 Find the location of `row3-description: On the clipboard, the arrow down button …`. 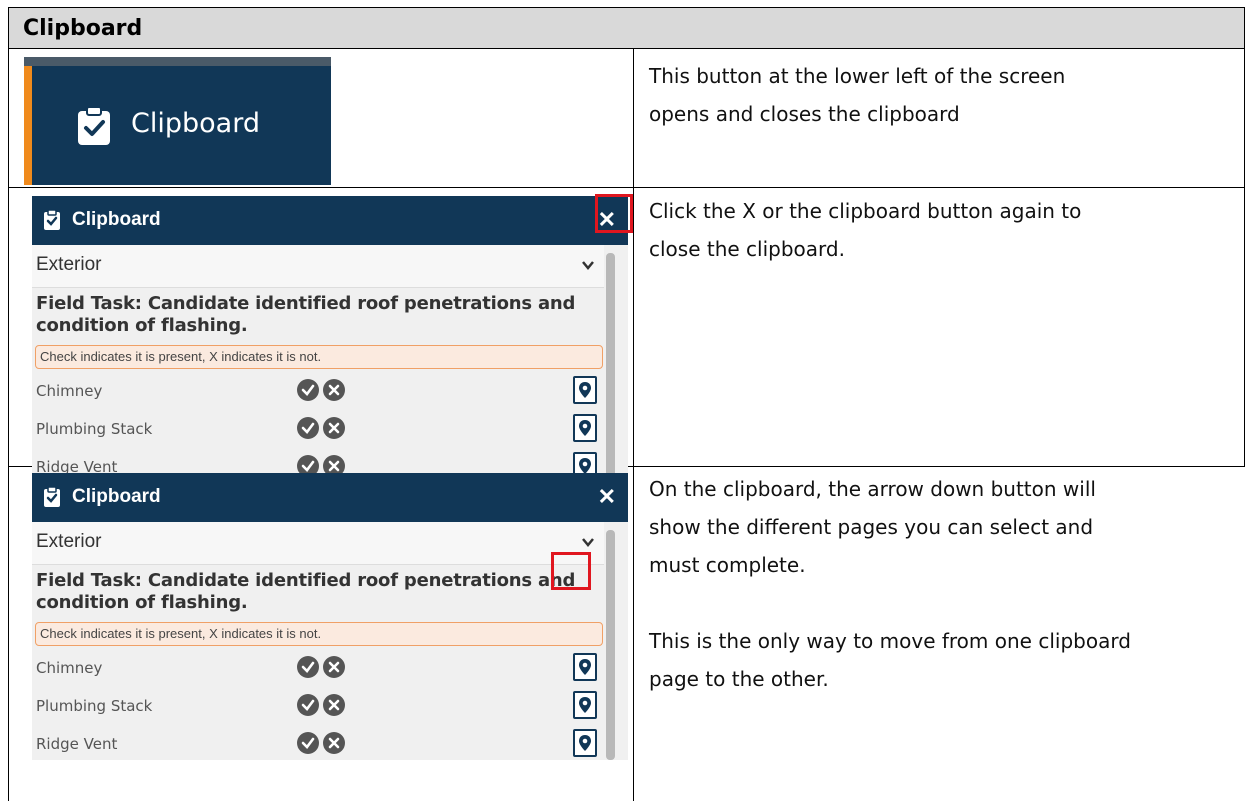

row3-description: On the clipboard, the arrow down button … is located at coordinates (943, 584).